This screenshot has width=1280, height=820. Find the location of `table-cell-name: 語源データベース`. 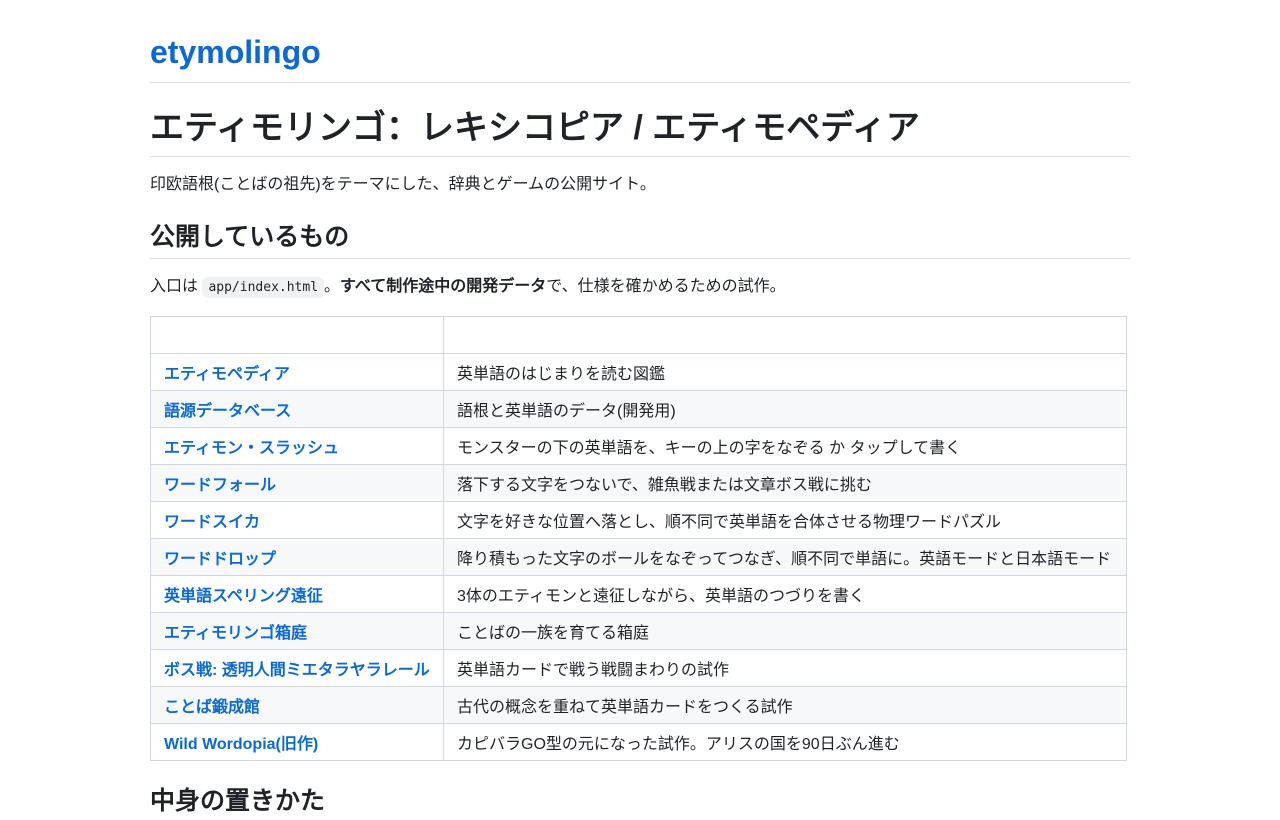

table-cell-name: 語源データベース is located at coordinates (297, 409).